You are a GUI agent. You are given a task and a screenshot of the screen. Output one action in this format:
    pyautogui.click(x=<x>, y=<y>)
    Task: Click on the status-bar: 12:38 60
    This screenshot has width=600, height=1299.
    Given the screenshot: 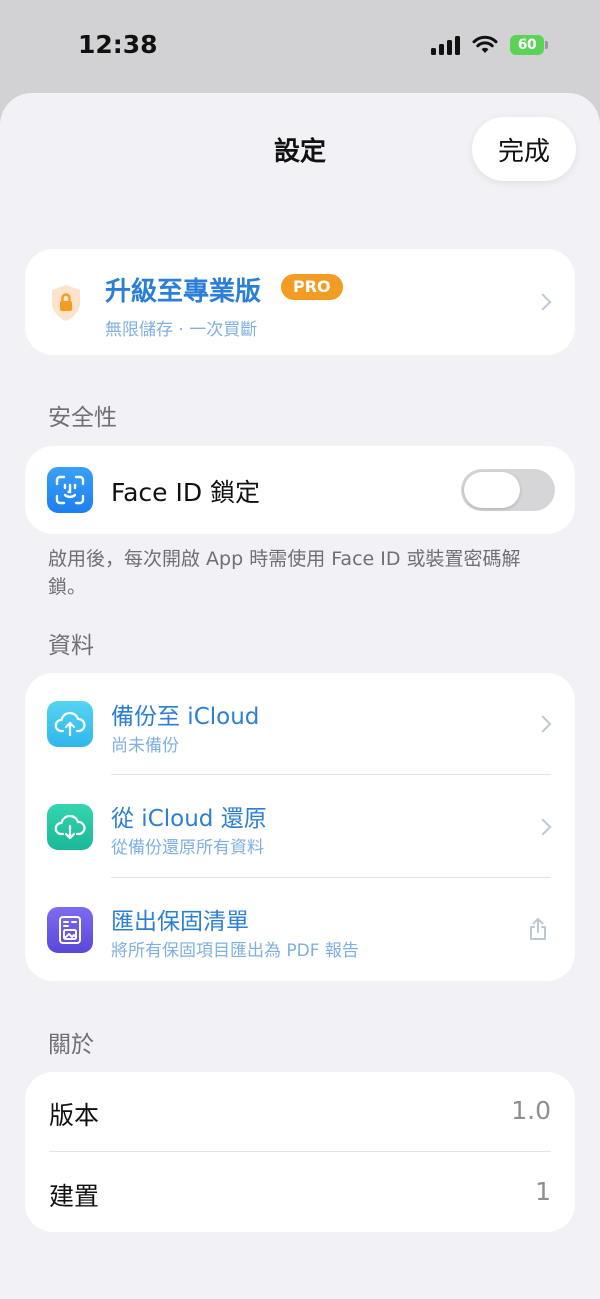 What is the action you would take?
    pyautogui.click(x=300, y=48)
    